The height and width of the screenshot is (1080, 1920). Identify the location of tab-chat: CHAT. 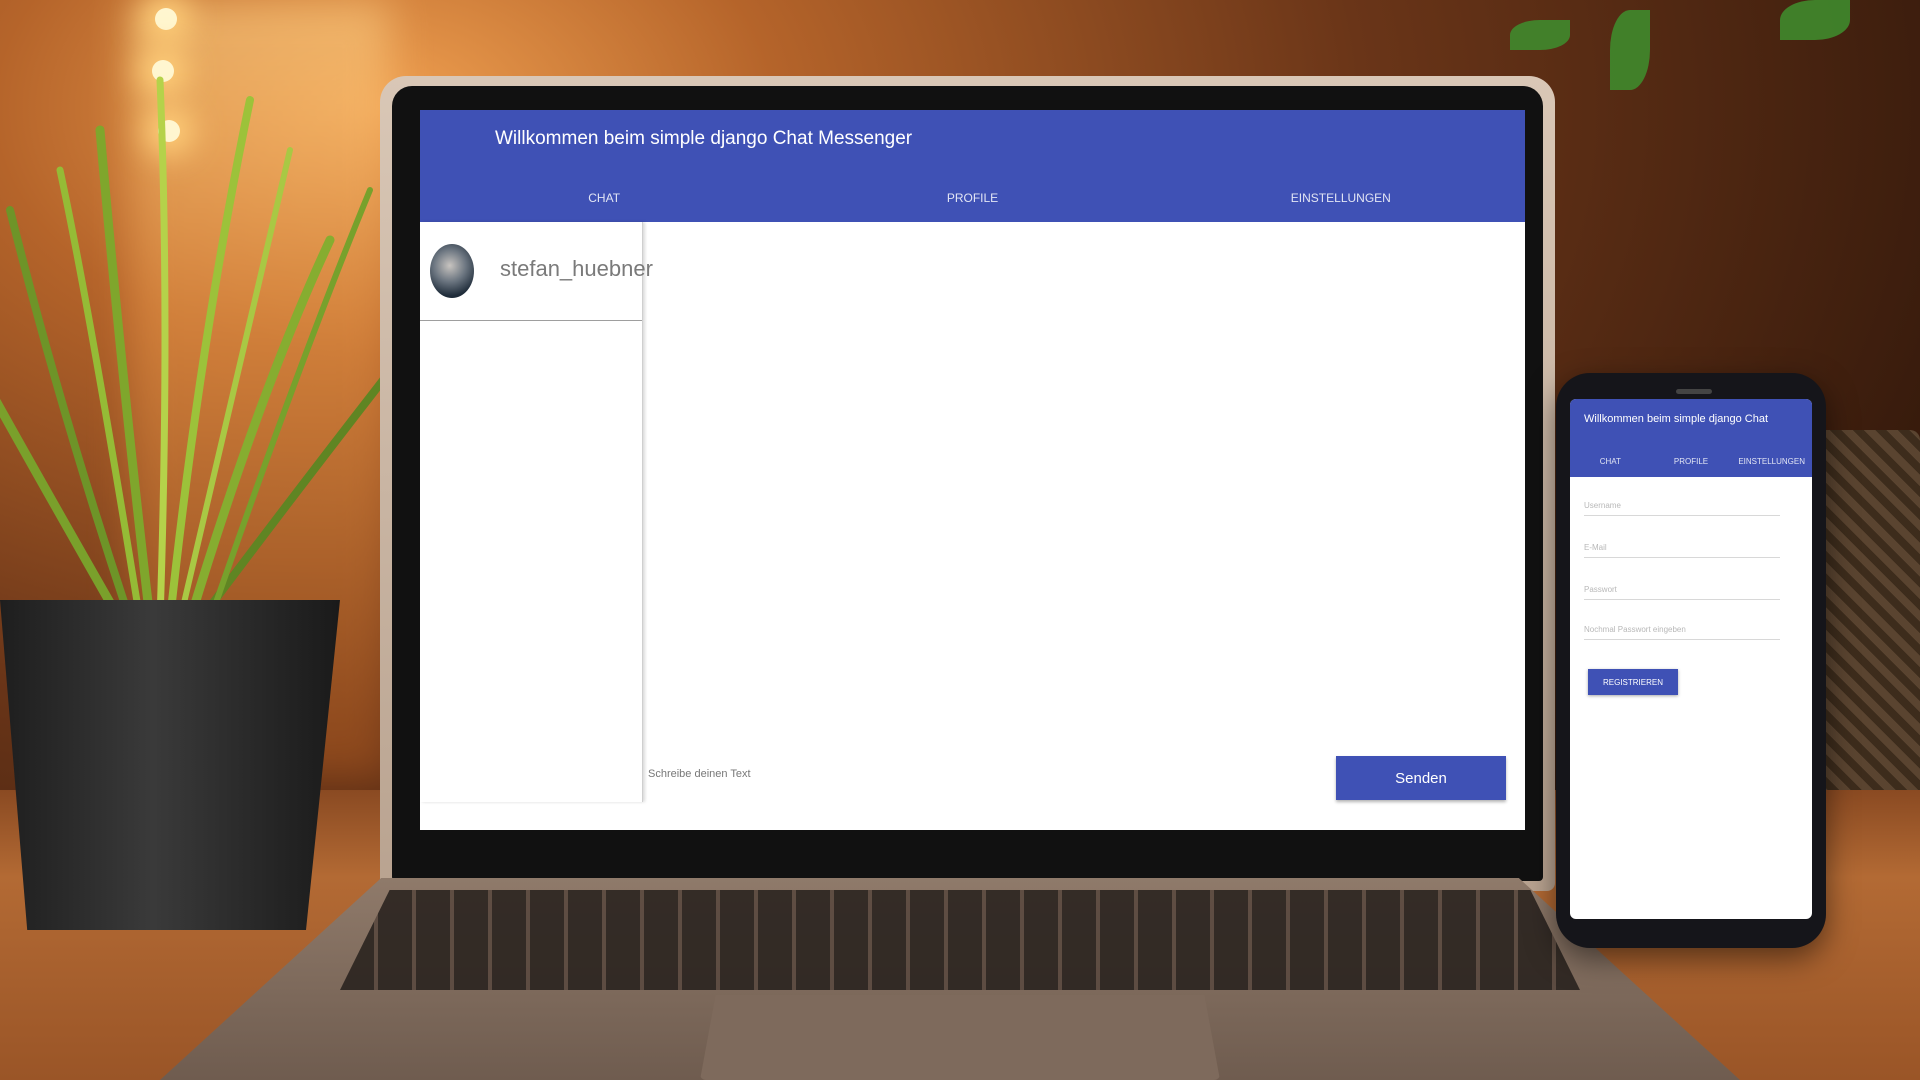
(604, 198).